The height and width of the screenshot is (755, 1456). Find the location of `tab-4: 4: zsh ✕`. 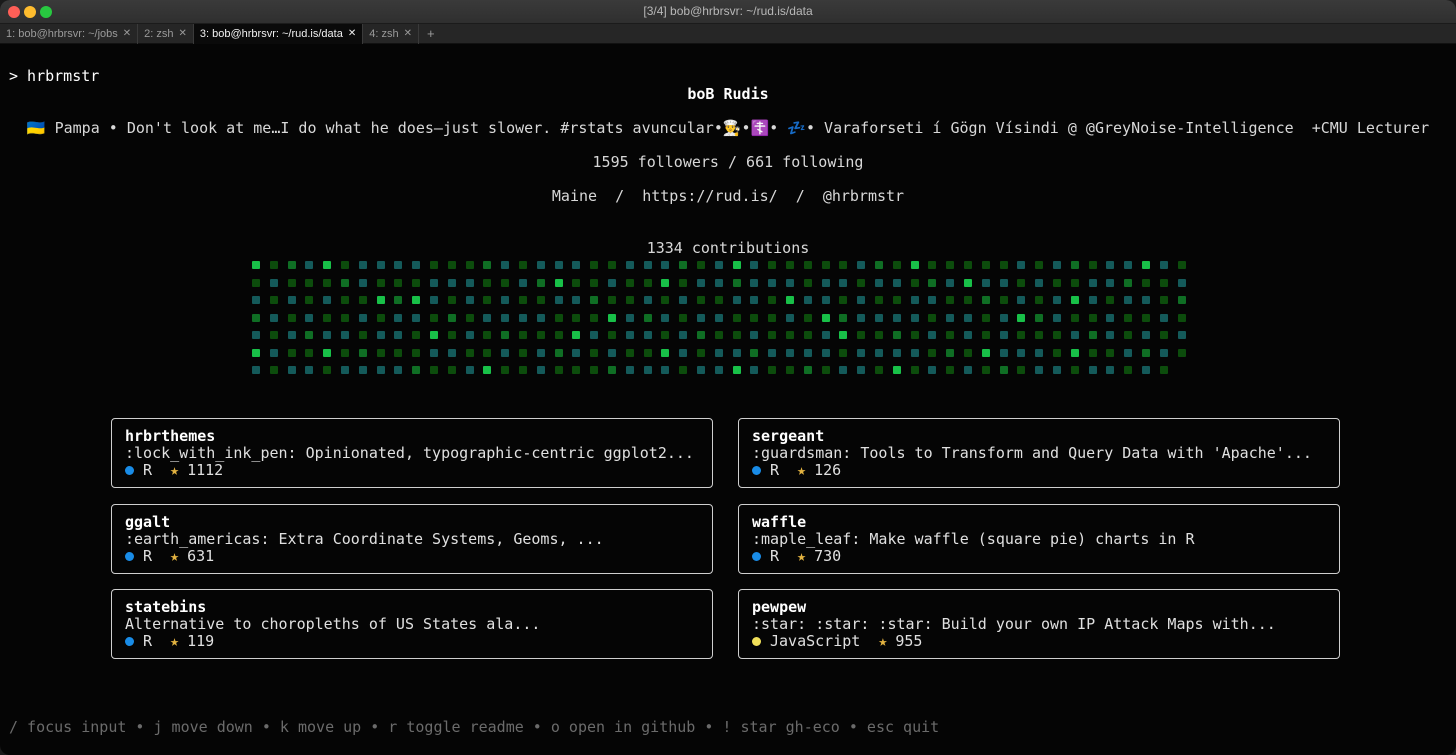

tab-4: 4: zsh ✕ is located at coordinates (391, 33).